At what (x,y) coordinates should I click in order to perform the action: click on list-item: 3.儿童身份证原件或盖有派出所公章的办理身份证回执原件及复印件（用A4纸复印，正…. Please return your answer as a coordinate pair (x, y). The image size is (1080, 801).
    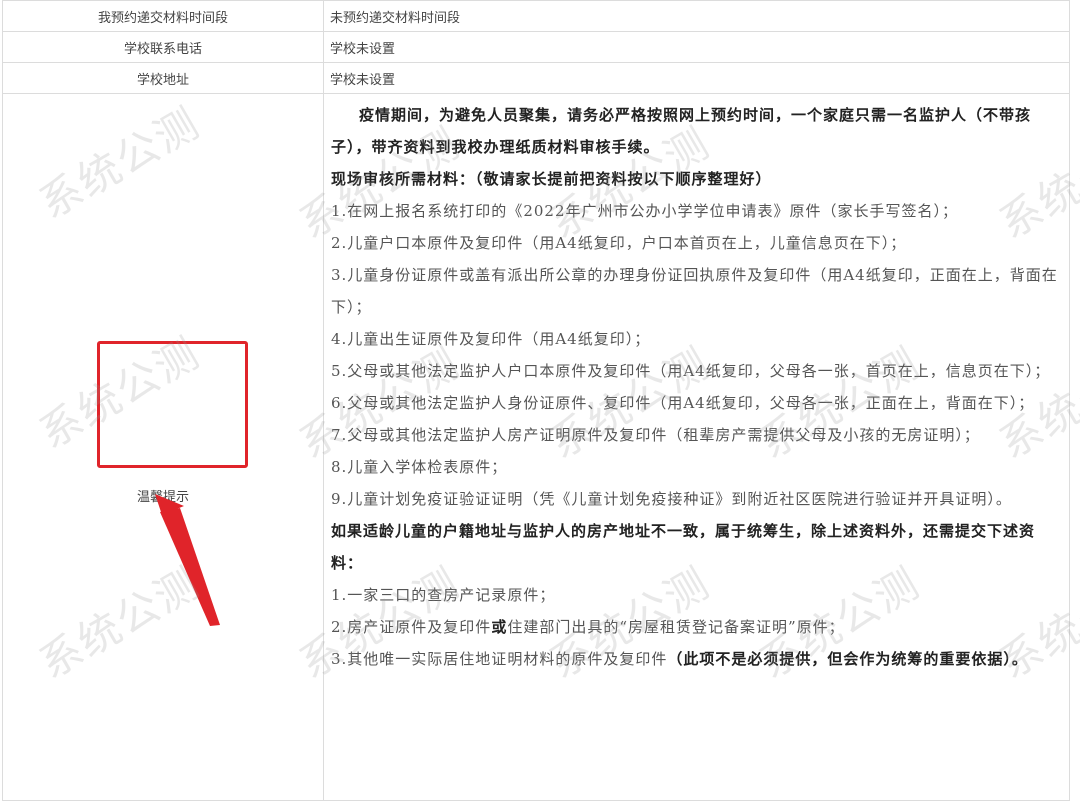
    Looking at the image, I should click on (694, 291).